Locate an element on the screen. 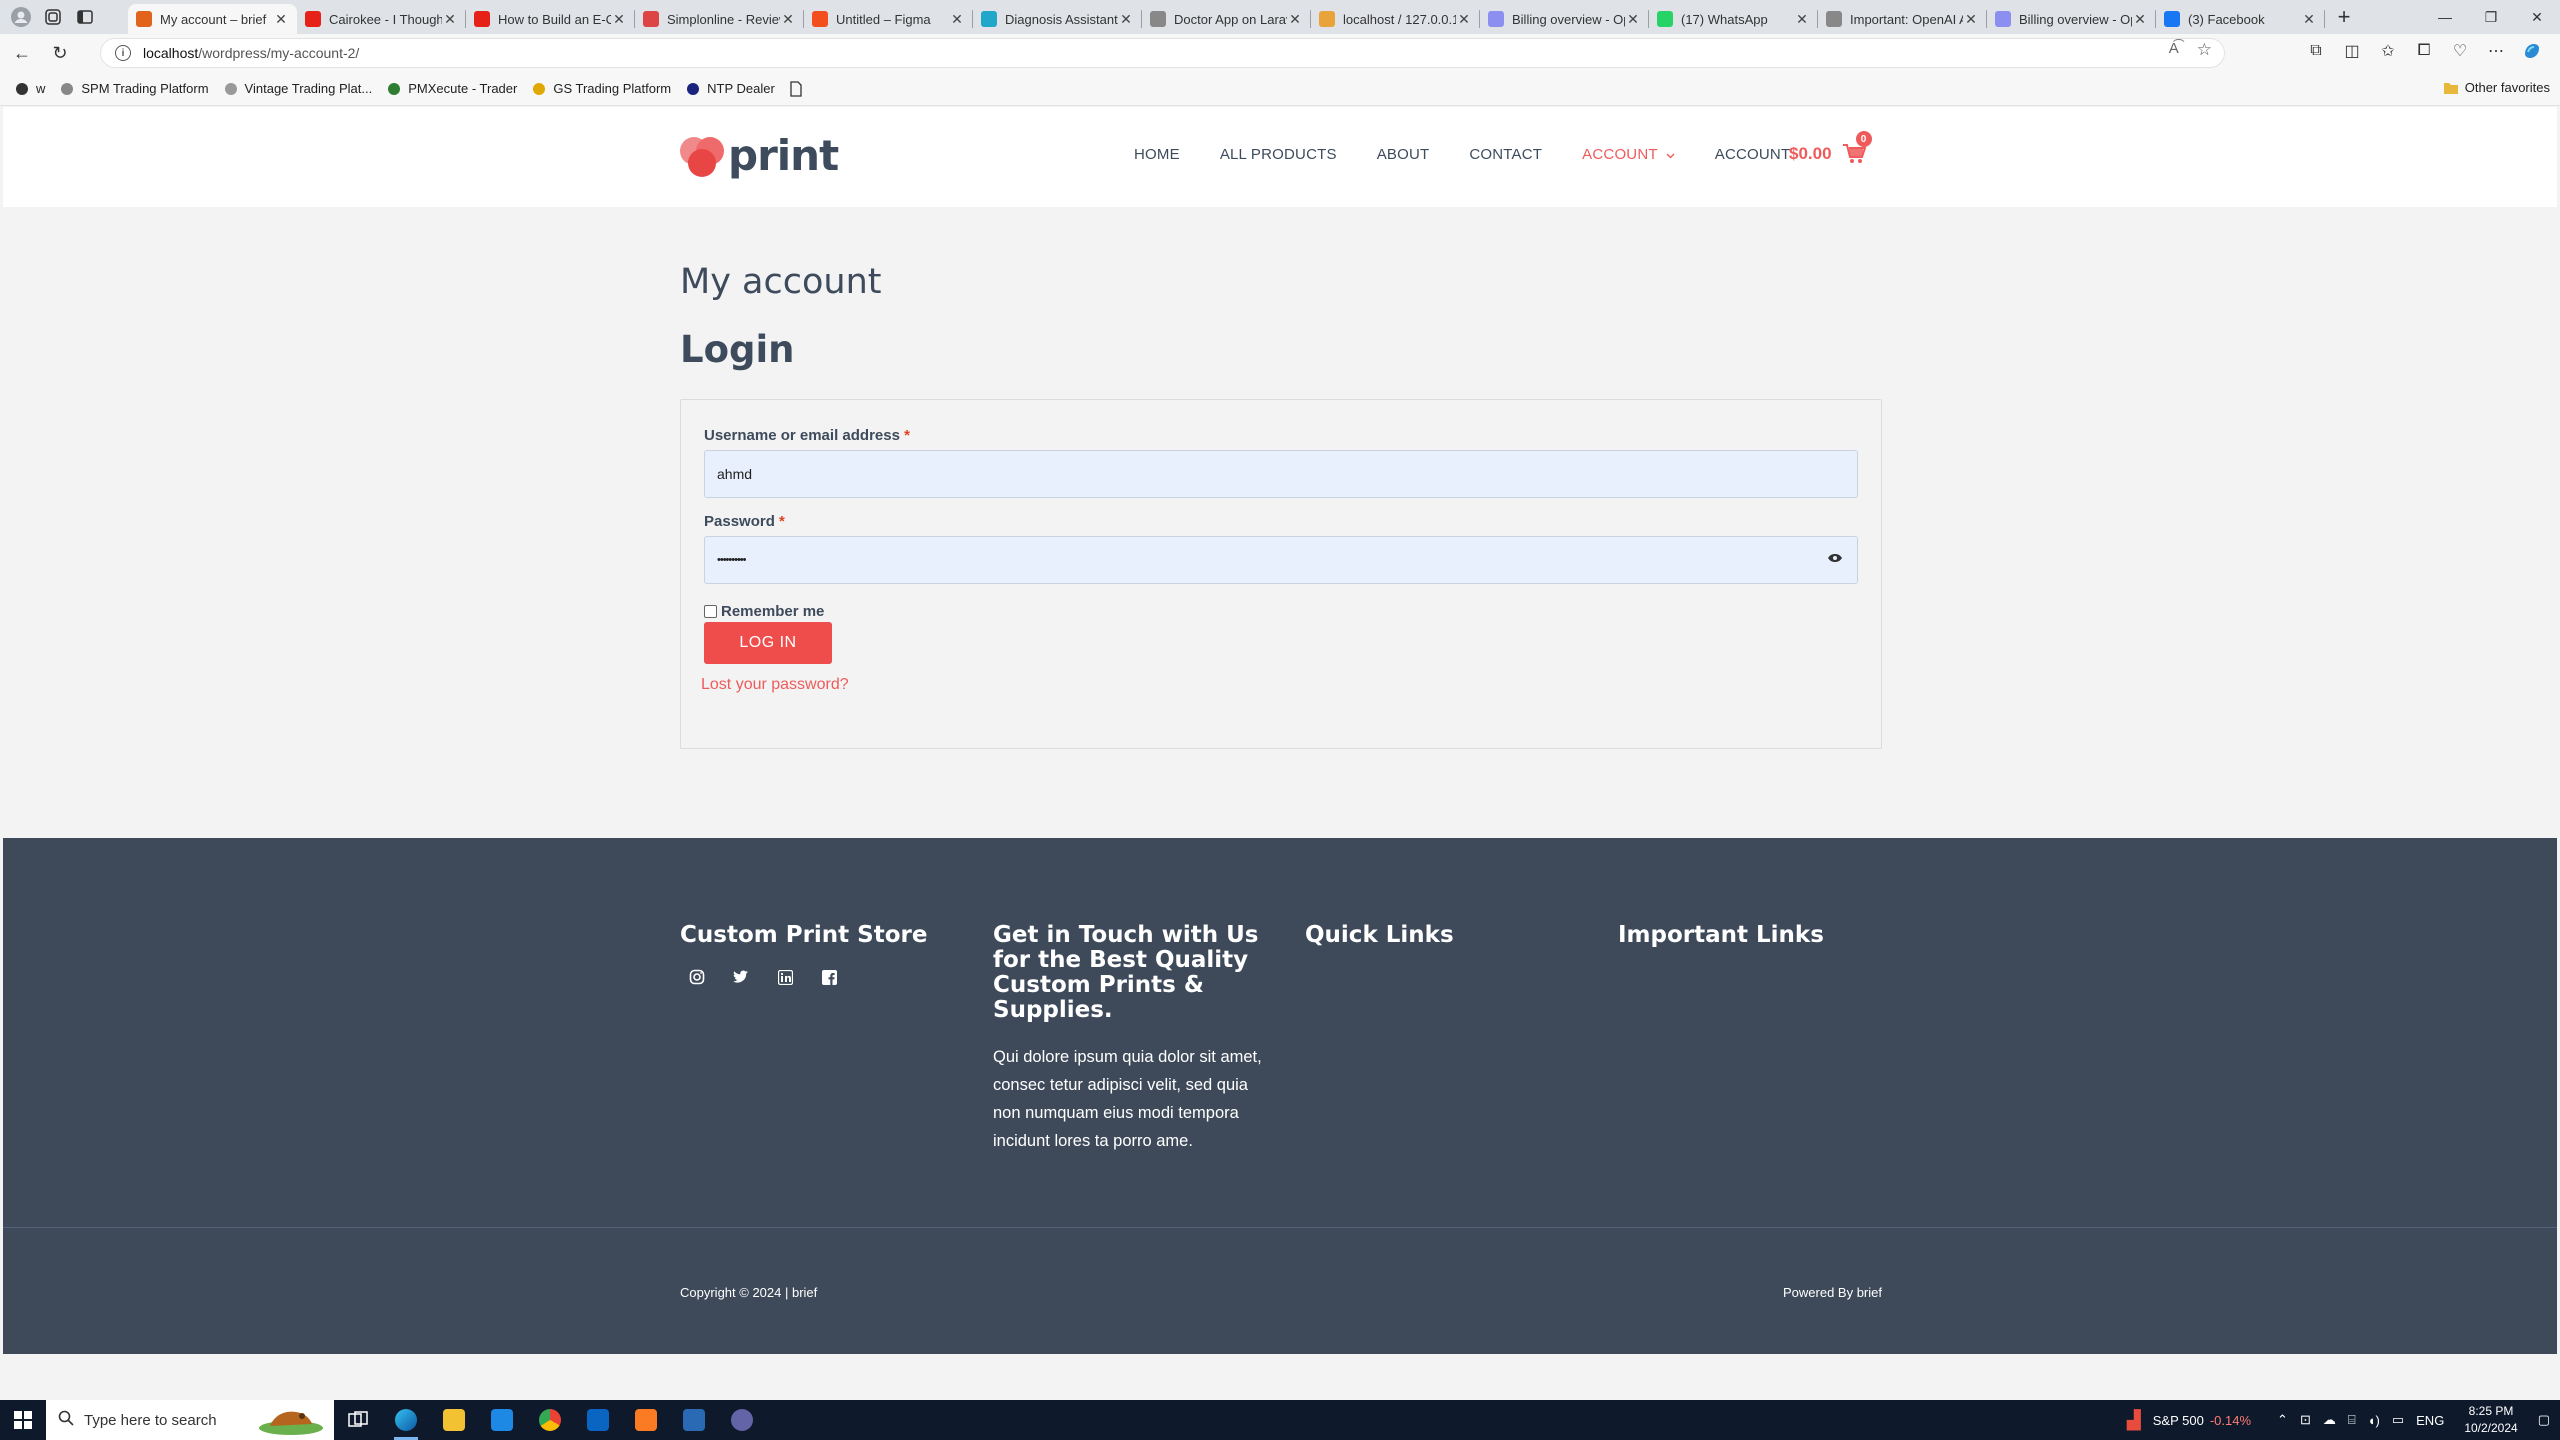 The height and width of the screenshot is (1440, 2560). browser-tab: Diagnosis Assistant ✕ is located at coordinates (1057, 19).